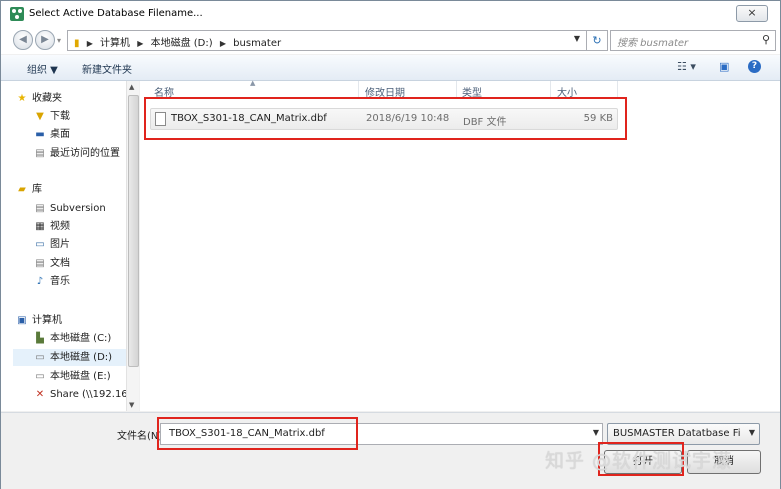 The image size is (781, 489). What do you see at coordinates (577, 38) in the screenshot?
I see `address-dropdown-icon: ▼` at bounding box center [577, 38].